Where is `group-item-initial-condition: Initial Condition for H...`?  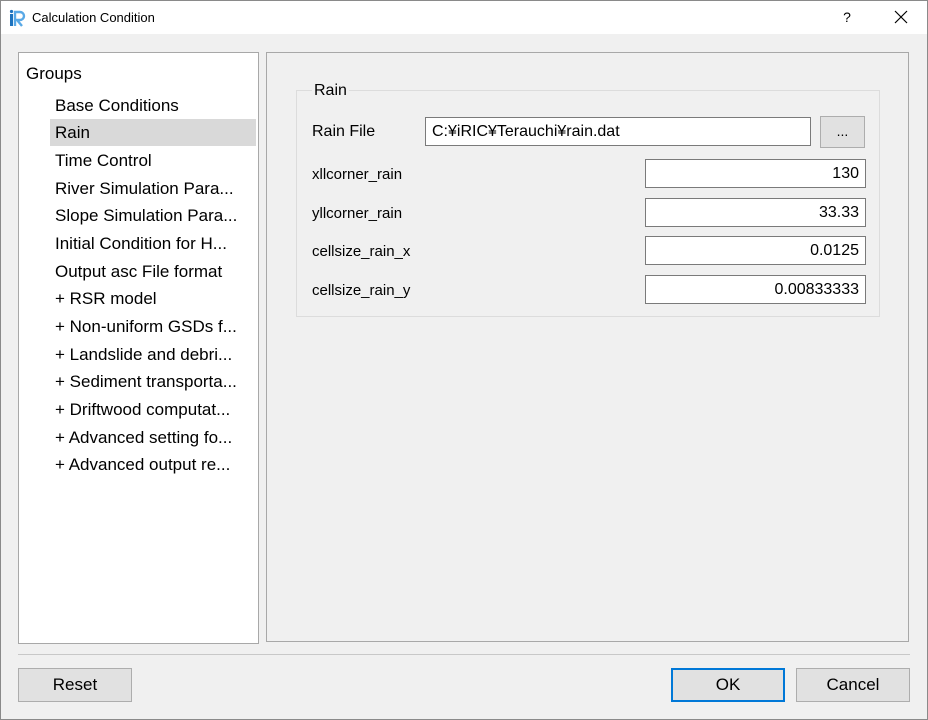
group-item-initial-condition: Initial Condition for H... is located at coordinates (153, 243).